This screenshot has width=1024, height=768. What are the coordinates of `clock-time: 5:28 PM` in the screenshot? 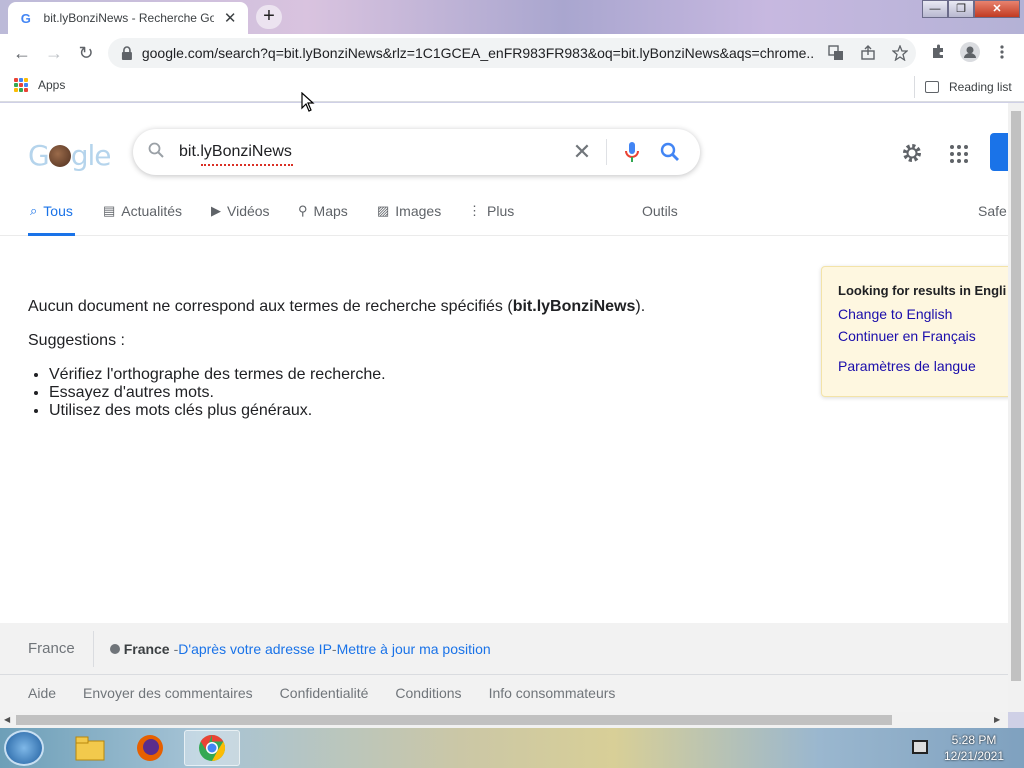 It's located at (974, 740).